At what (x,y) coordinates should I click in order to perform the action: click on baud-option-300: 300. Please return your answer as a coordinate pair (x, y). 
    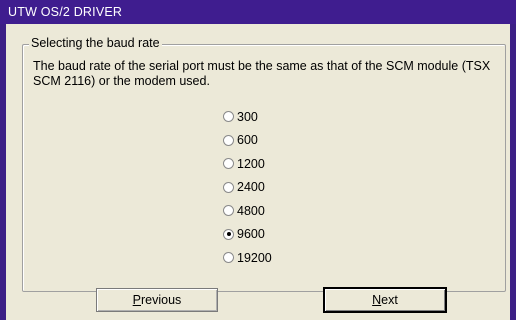
    Looking at the image, I should click on (247, 117).